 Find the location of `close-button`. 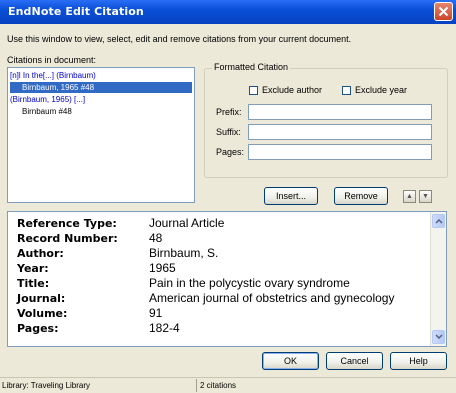

close-button is located at coordinates (443, 11).